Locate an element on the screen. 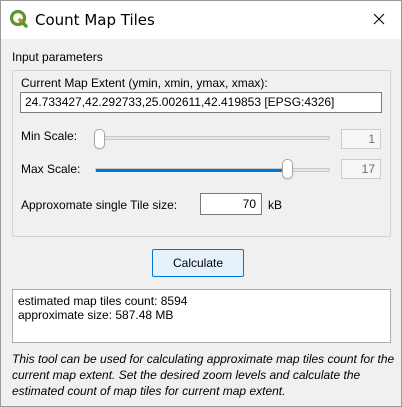 The image size is (402, 407). tile-size-unit: kB is located at coordinates (275, 205).